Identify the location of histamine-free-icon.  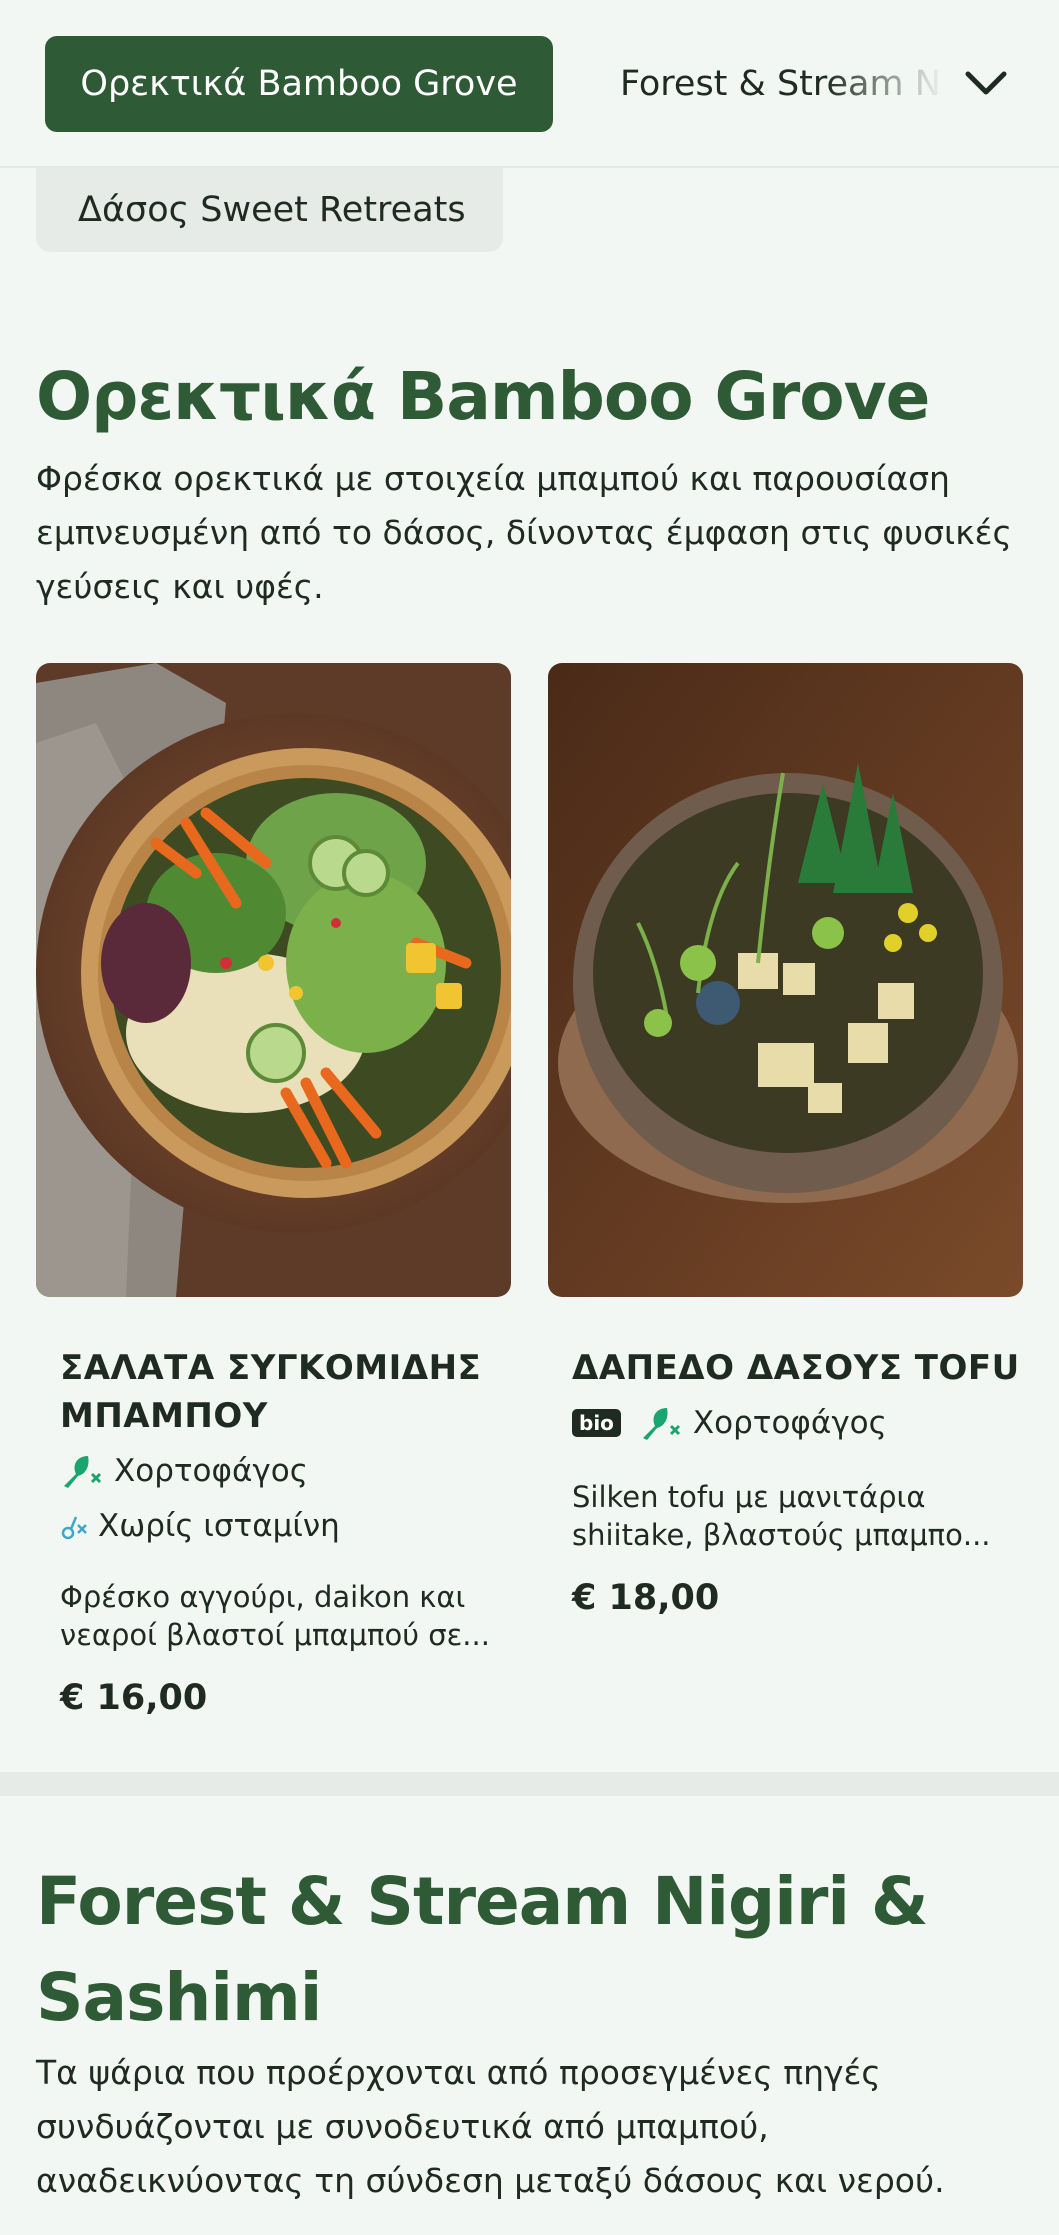
(74, 1528).